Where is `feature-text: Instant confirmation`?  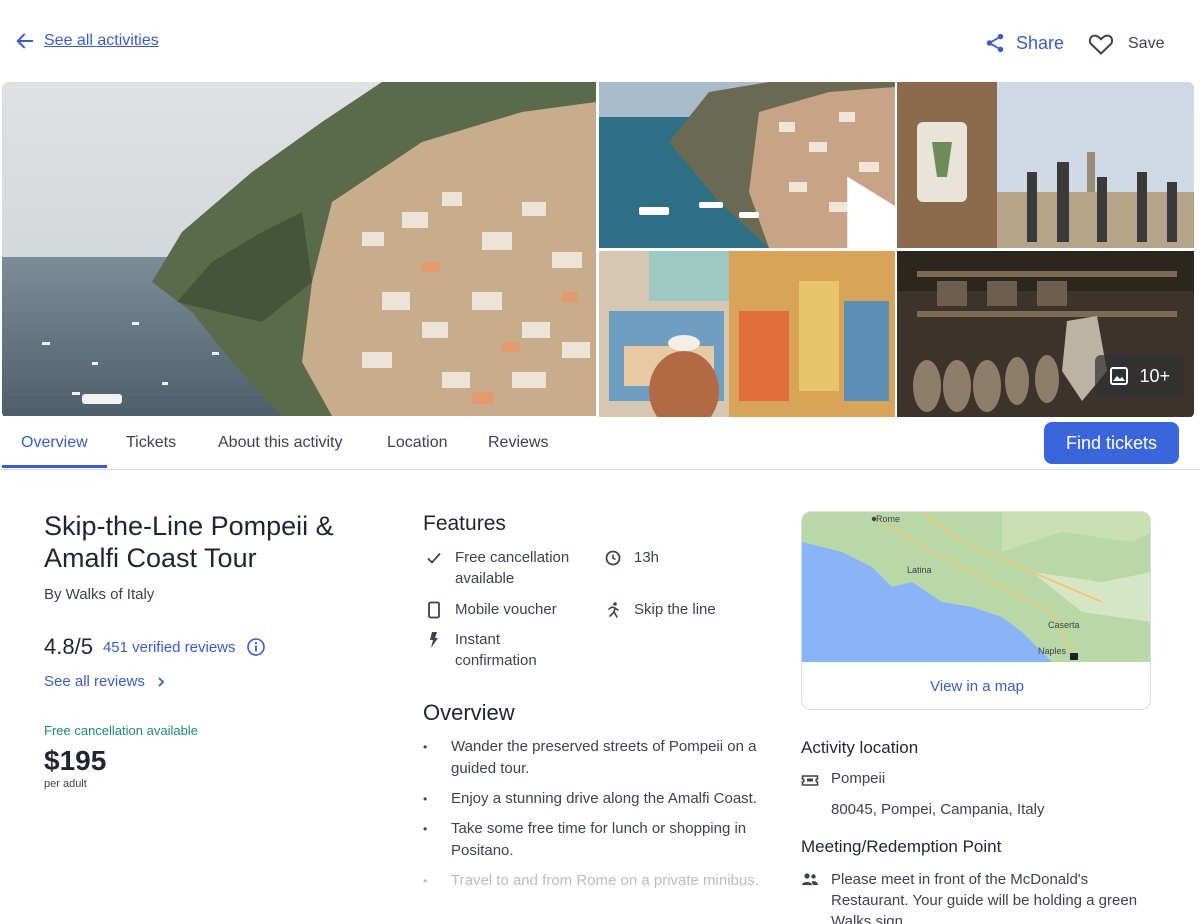
feature-text: Instant confirmation is located at coordinates (496, 650).